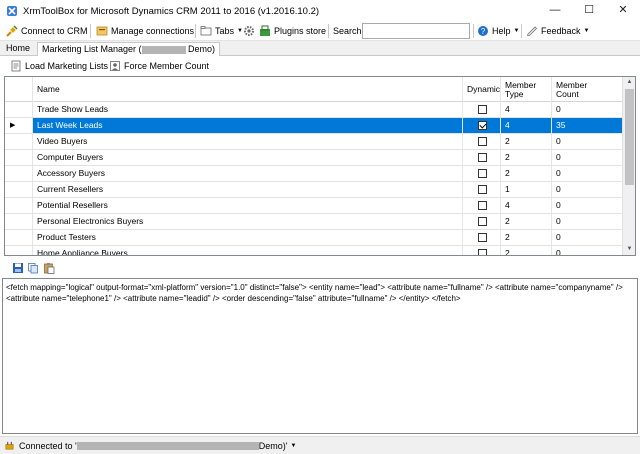 The height and width of the screenshot is (454, 640). Describe the element at coordinates (248, 173) in the screenshot. I see `cell-name: Accessory Buyers` at that location.